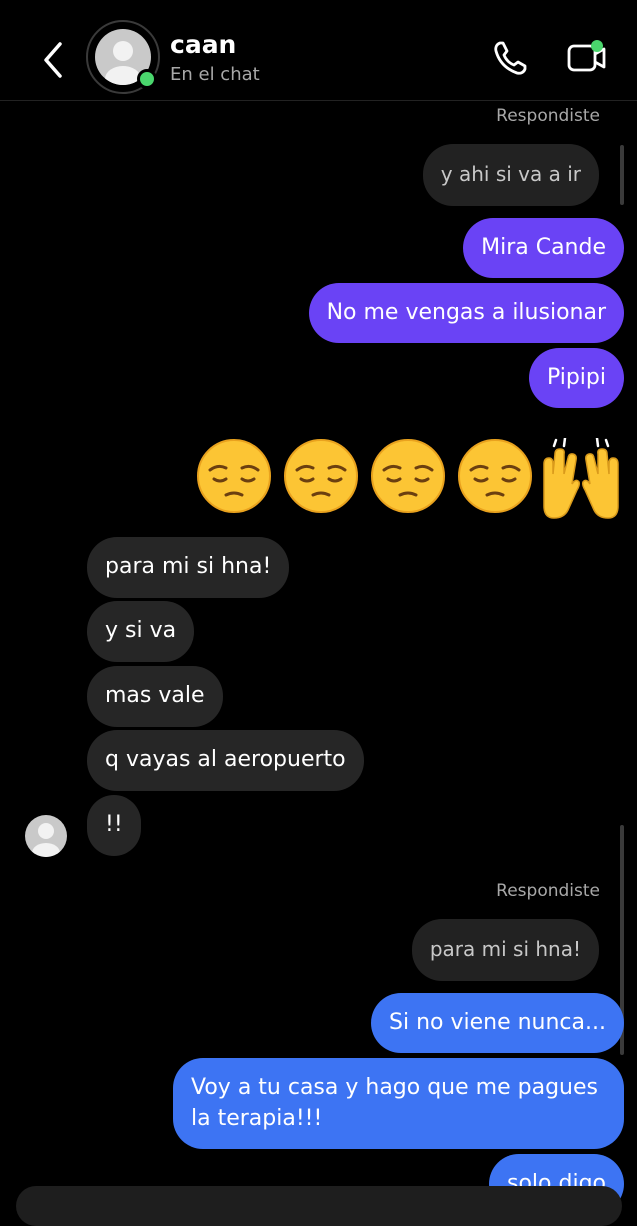 This screenshot has height=1226, width=637. I want to click on sender-avatar-icon, so click(46, 836).